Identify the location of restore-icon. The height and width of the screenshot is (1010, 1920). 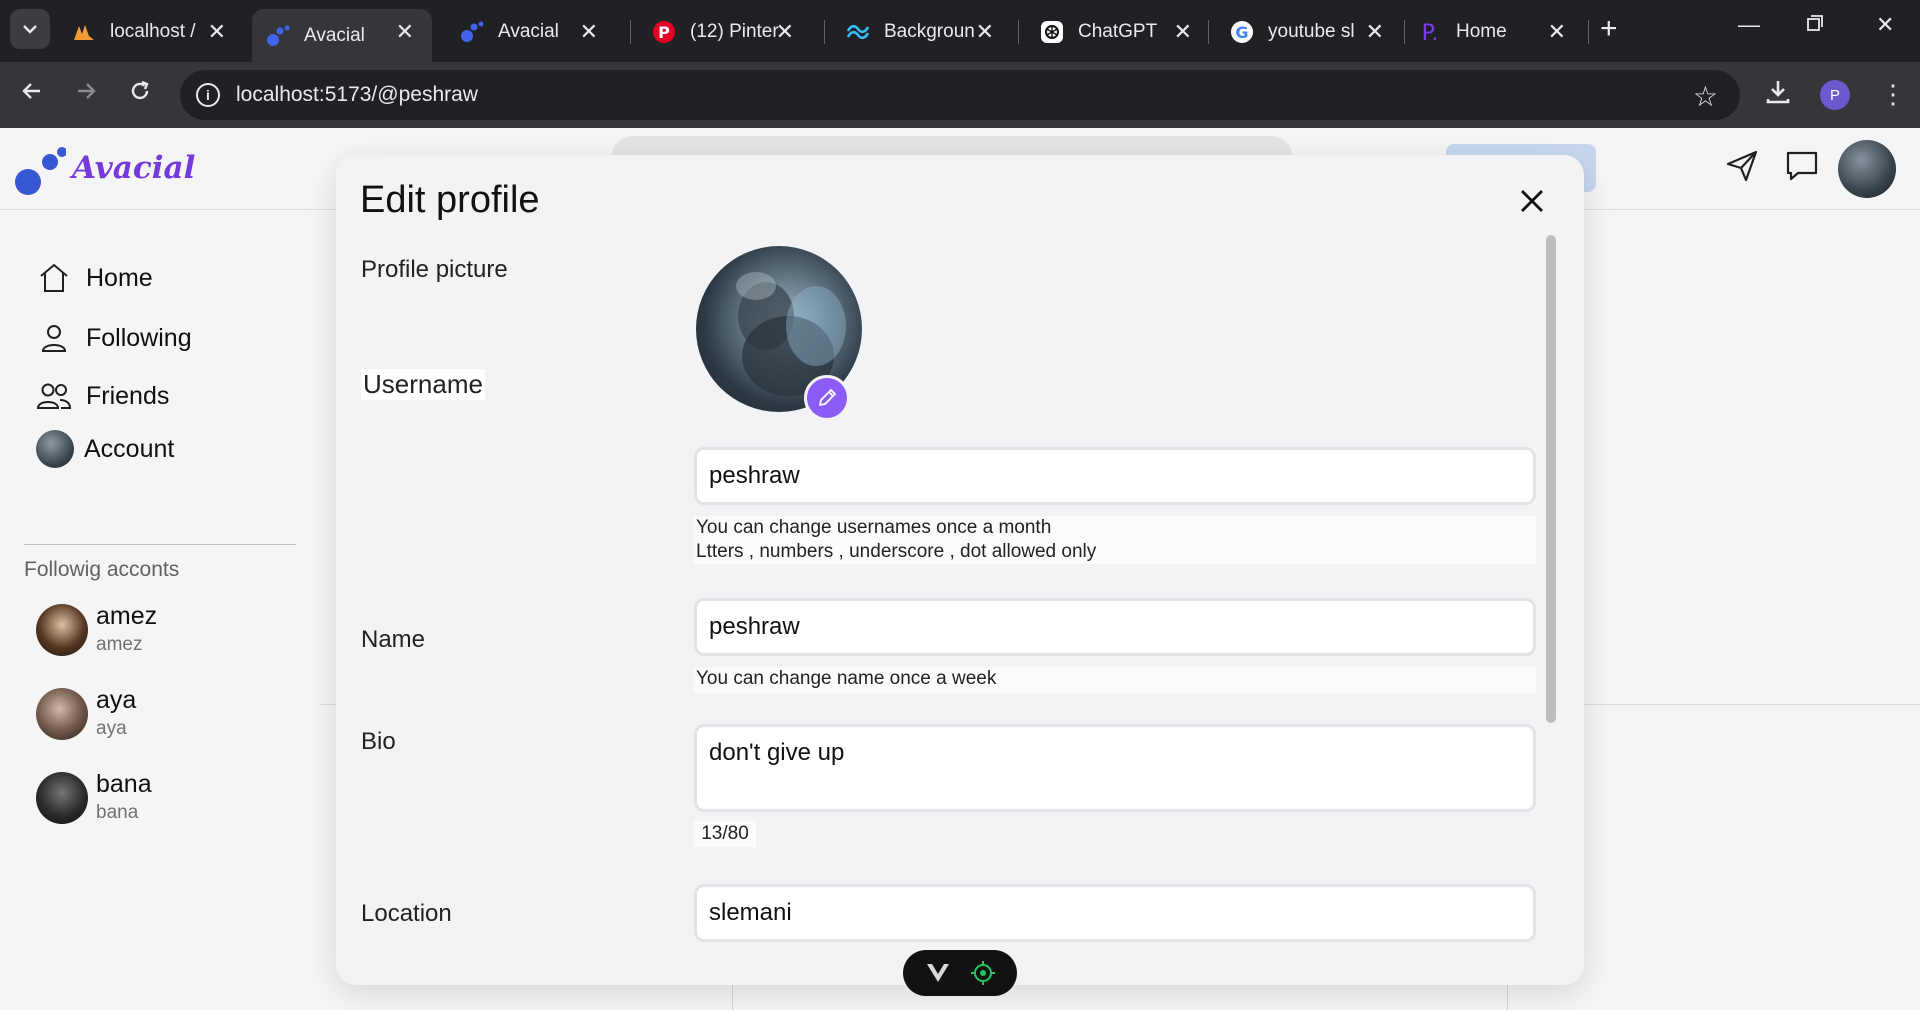
(1815, 25).